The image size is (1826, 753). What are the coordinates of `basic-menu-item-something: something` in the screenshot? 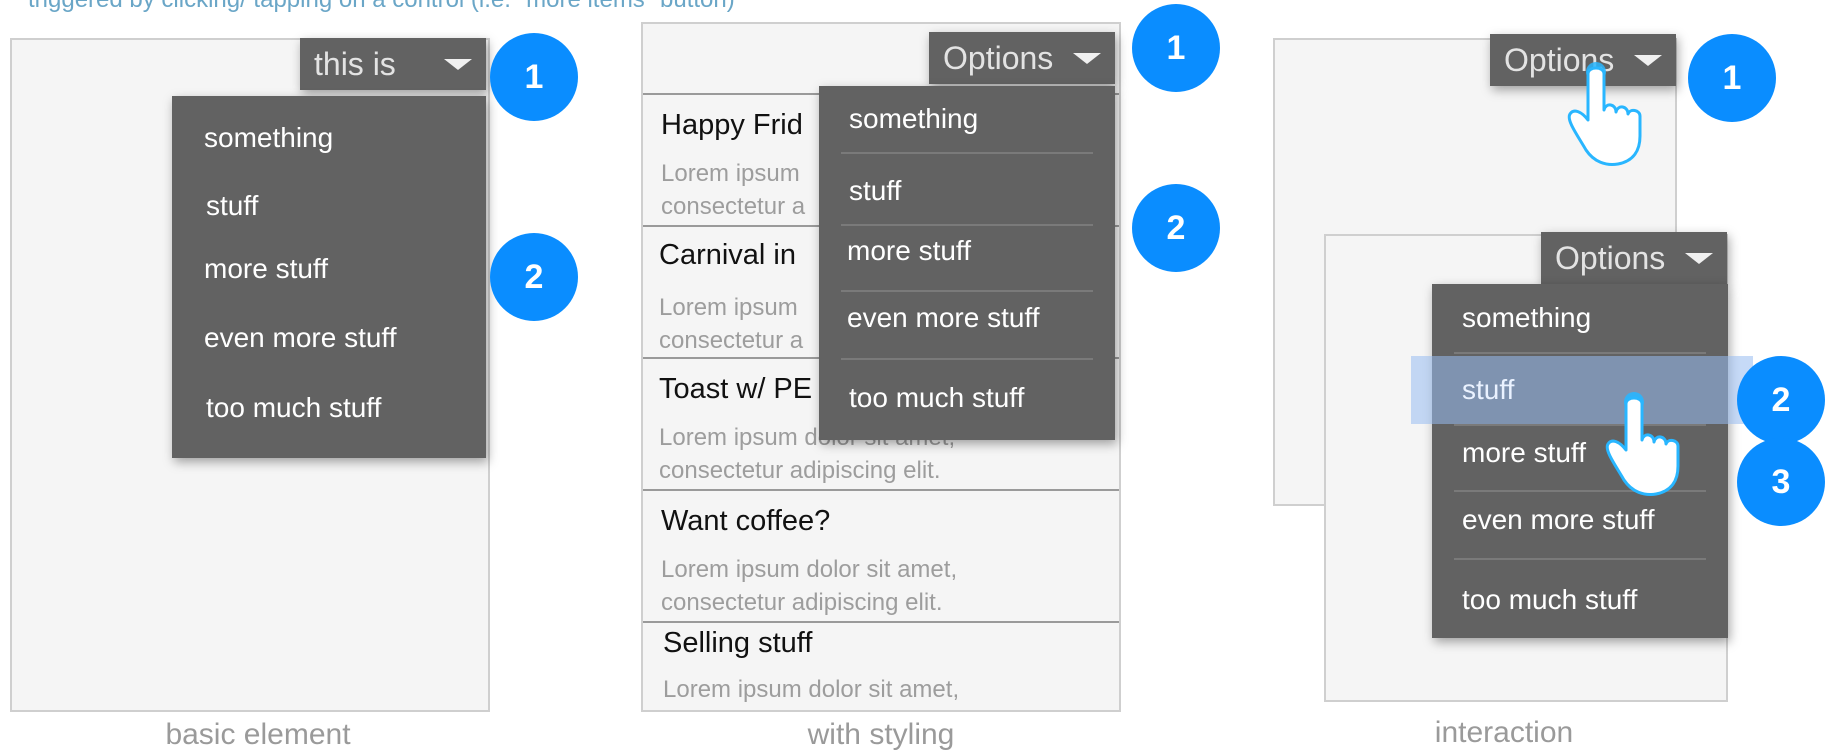 It's located at (268, 138).